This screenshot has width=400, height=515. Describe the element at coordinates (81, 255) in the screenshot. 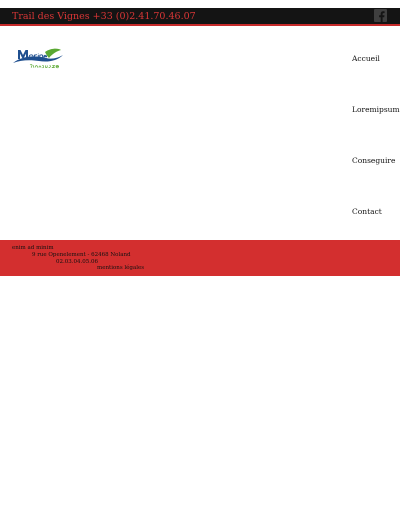

I see `footer-address: 9 rue Openelement - 62468 Noland` at that location.